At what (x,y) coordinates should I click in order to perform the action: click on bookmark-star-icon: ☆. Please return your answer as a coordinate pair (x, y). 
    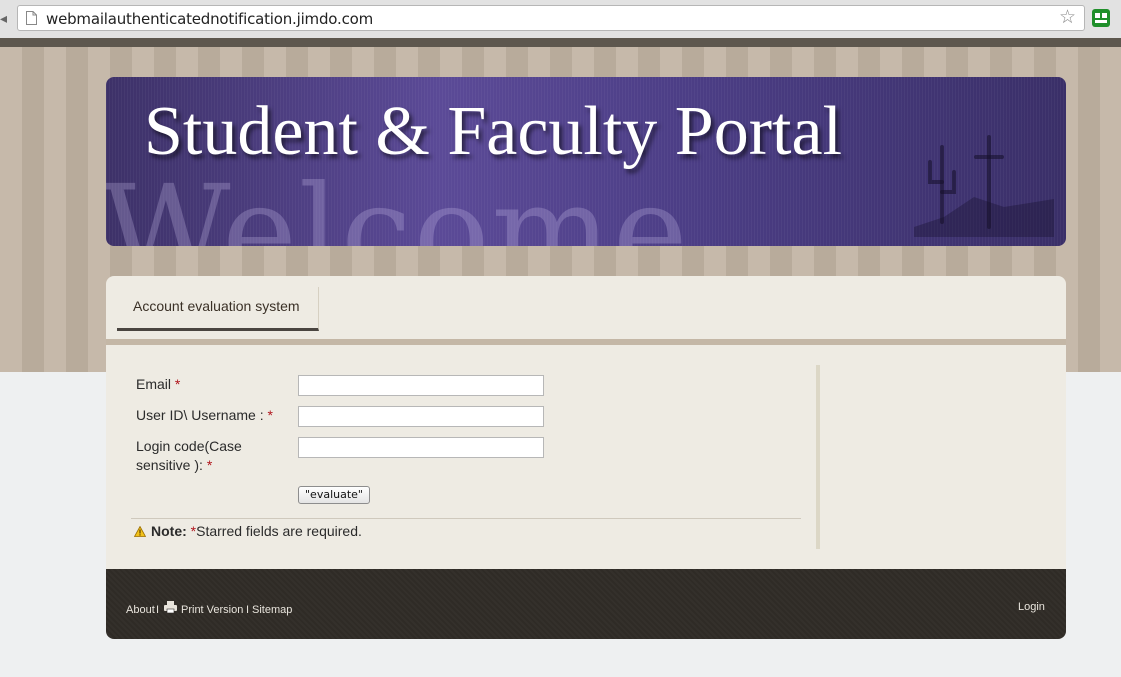
    Looking at the image, I should click on (1067, 18).